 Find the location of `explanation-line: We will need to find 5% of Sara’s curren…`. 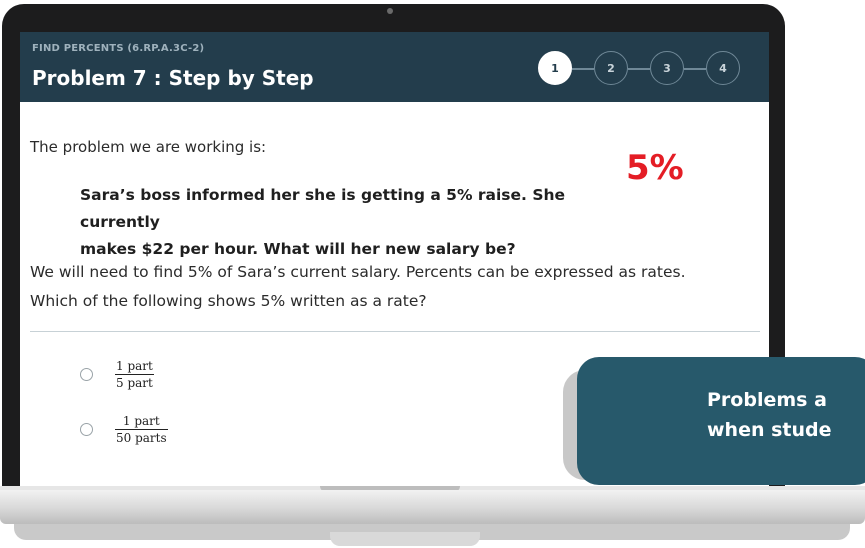

explanation-line: We will need to find 5% of Sara’s curren… is located at coordinates (358, 272).